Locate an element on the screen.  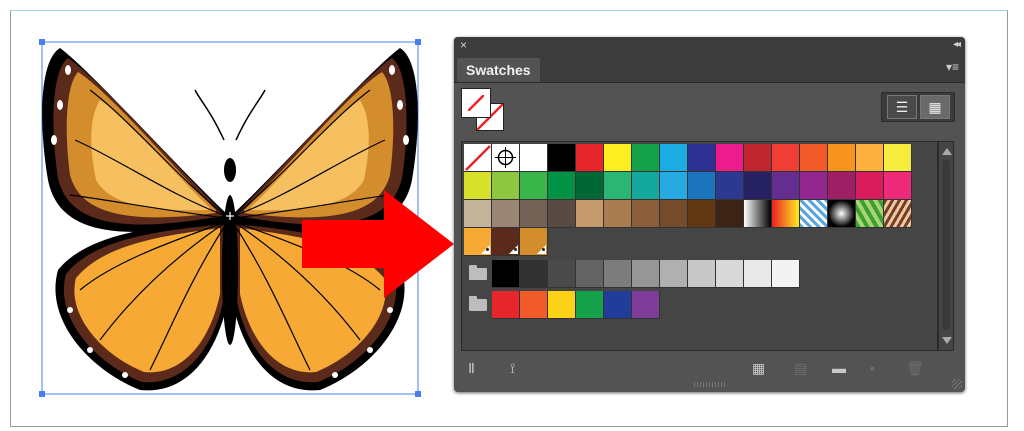
swatch-grad-orange is located at coordinates (786, 214).